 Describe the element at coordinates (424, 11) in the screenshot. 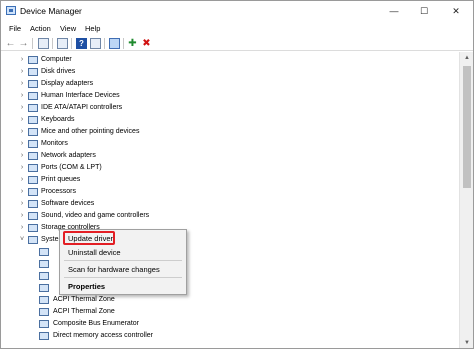

I see `maximize-button: ☐` at that location.